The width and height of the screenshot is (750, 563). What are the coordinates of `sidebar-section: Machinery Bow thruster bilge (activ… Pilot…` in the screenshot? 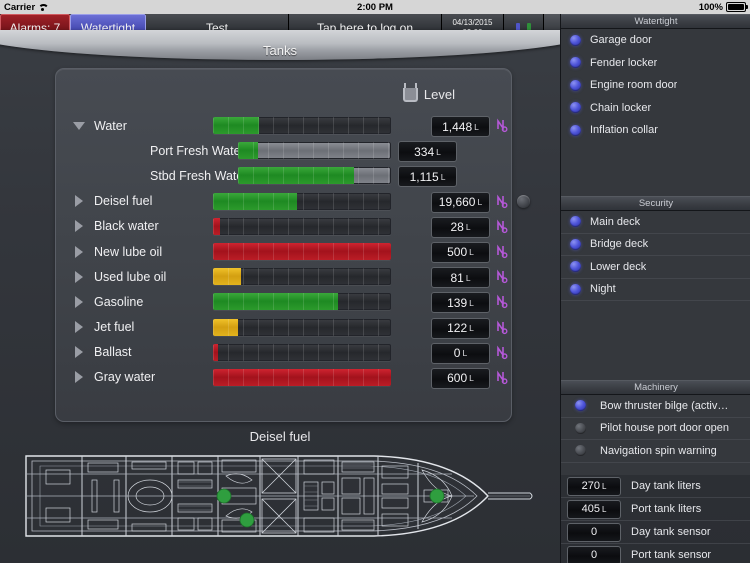 It's located at (655, 427).